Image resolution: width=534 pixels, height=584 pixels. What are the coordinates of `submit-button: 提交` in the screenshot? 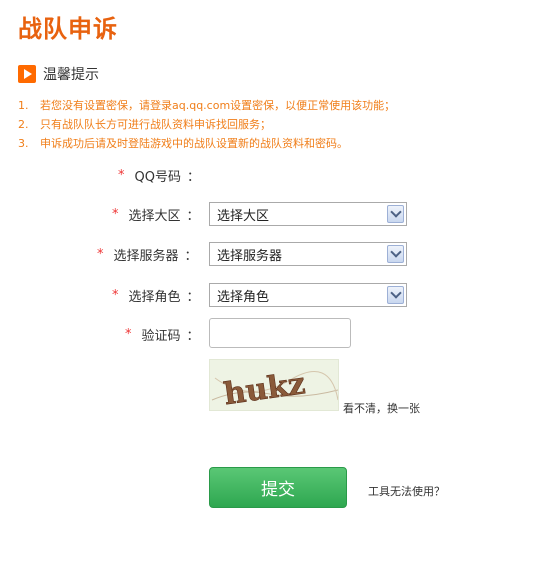 It's located at (278, 487).